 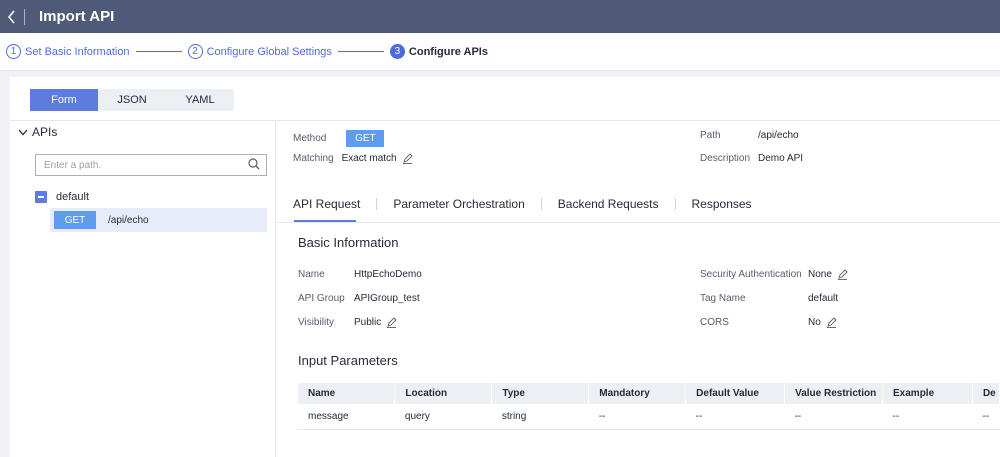 What do you see at coordinates (722, 204) in the screenshot?
I see `tab-responses: Responses` at bounding box center [722, 204].